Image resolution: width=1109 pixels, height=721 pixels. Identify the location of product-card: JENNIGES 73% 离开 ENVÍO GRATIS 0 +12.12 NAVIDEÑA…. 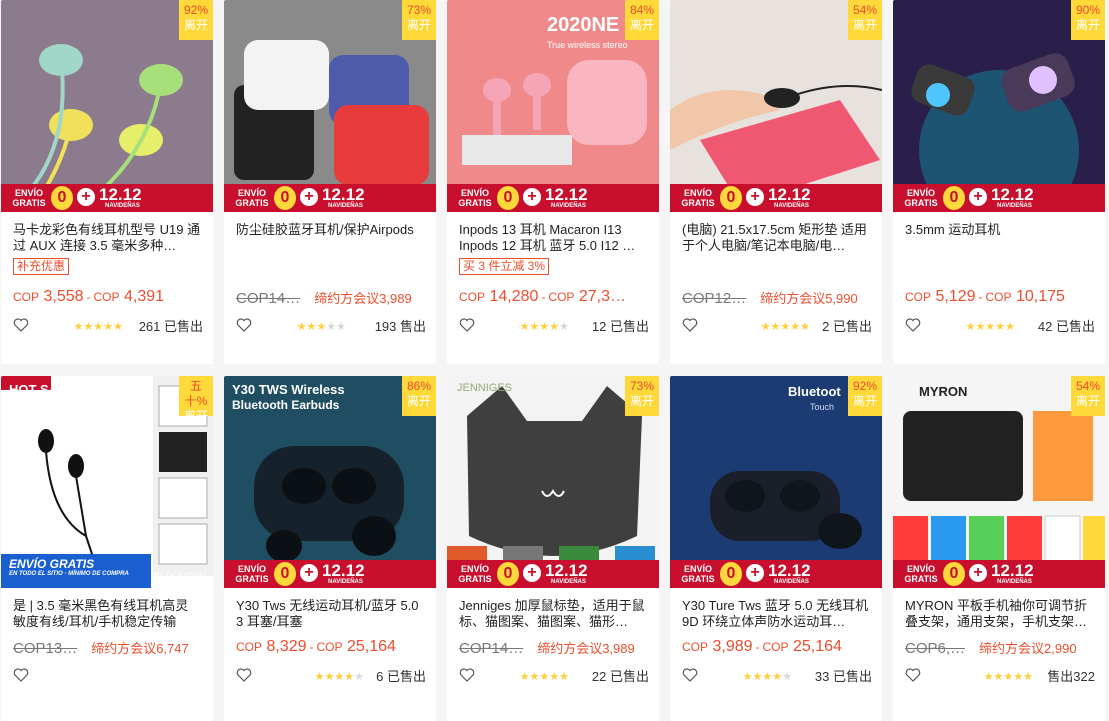
(553, 548).